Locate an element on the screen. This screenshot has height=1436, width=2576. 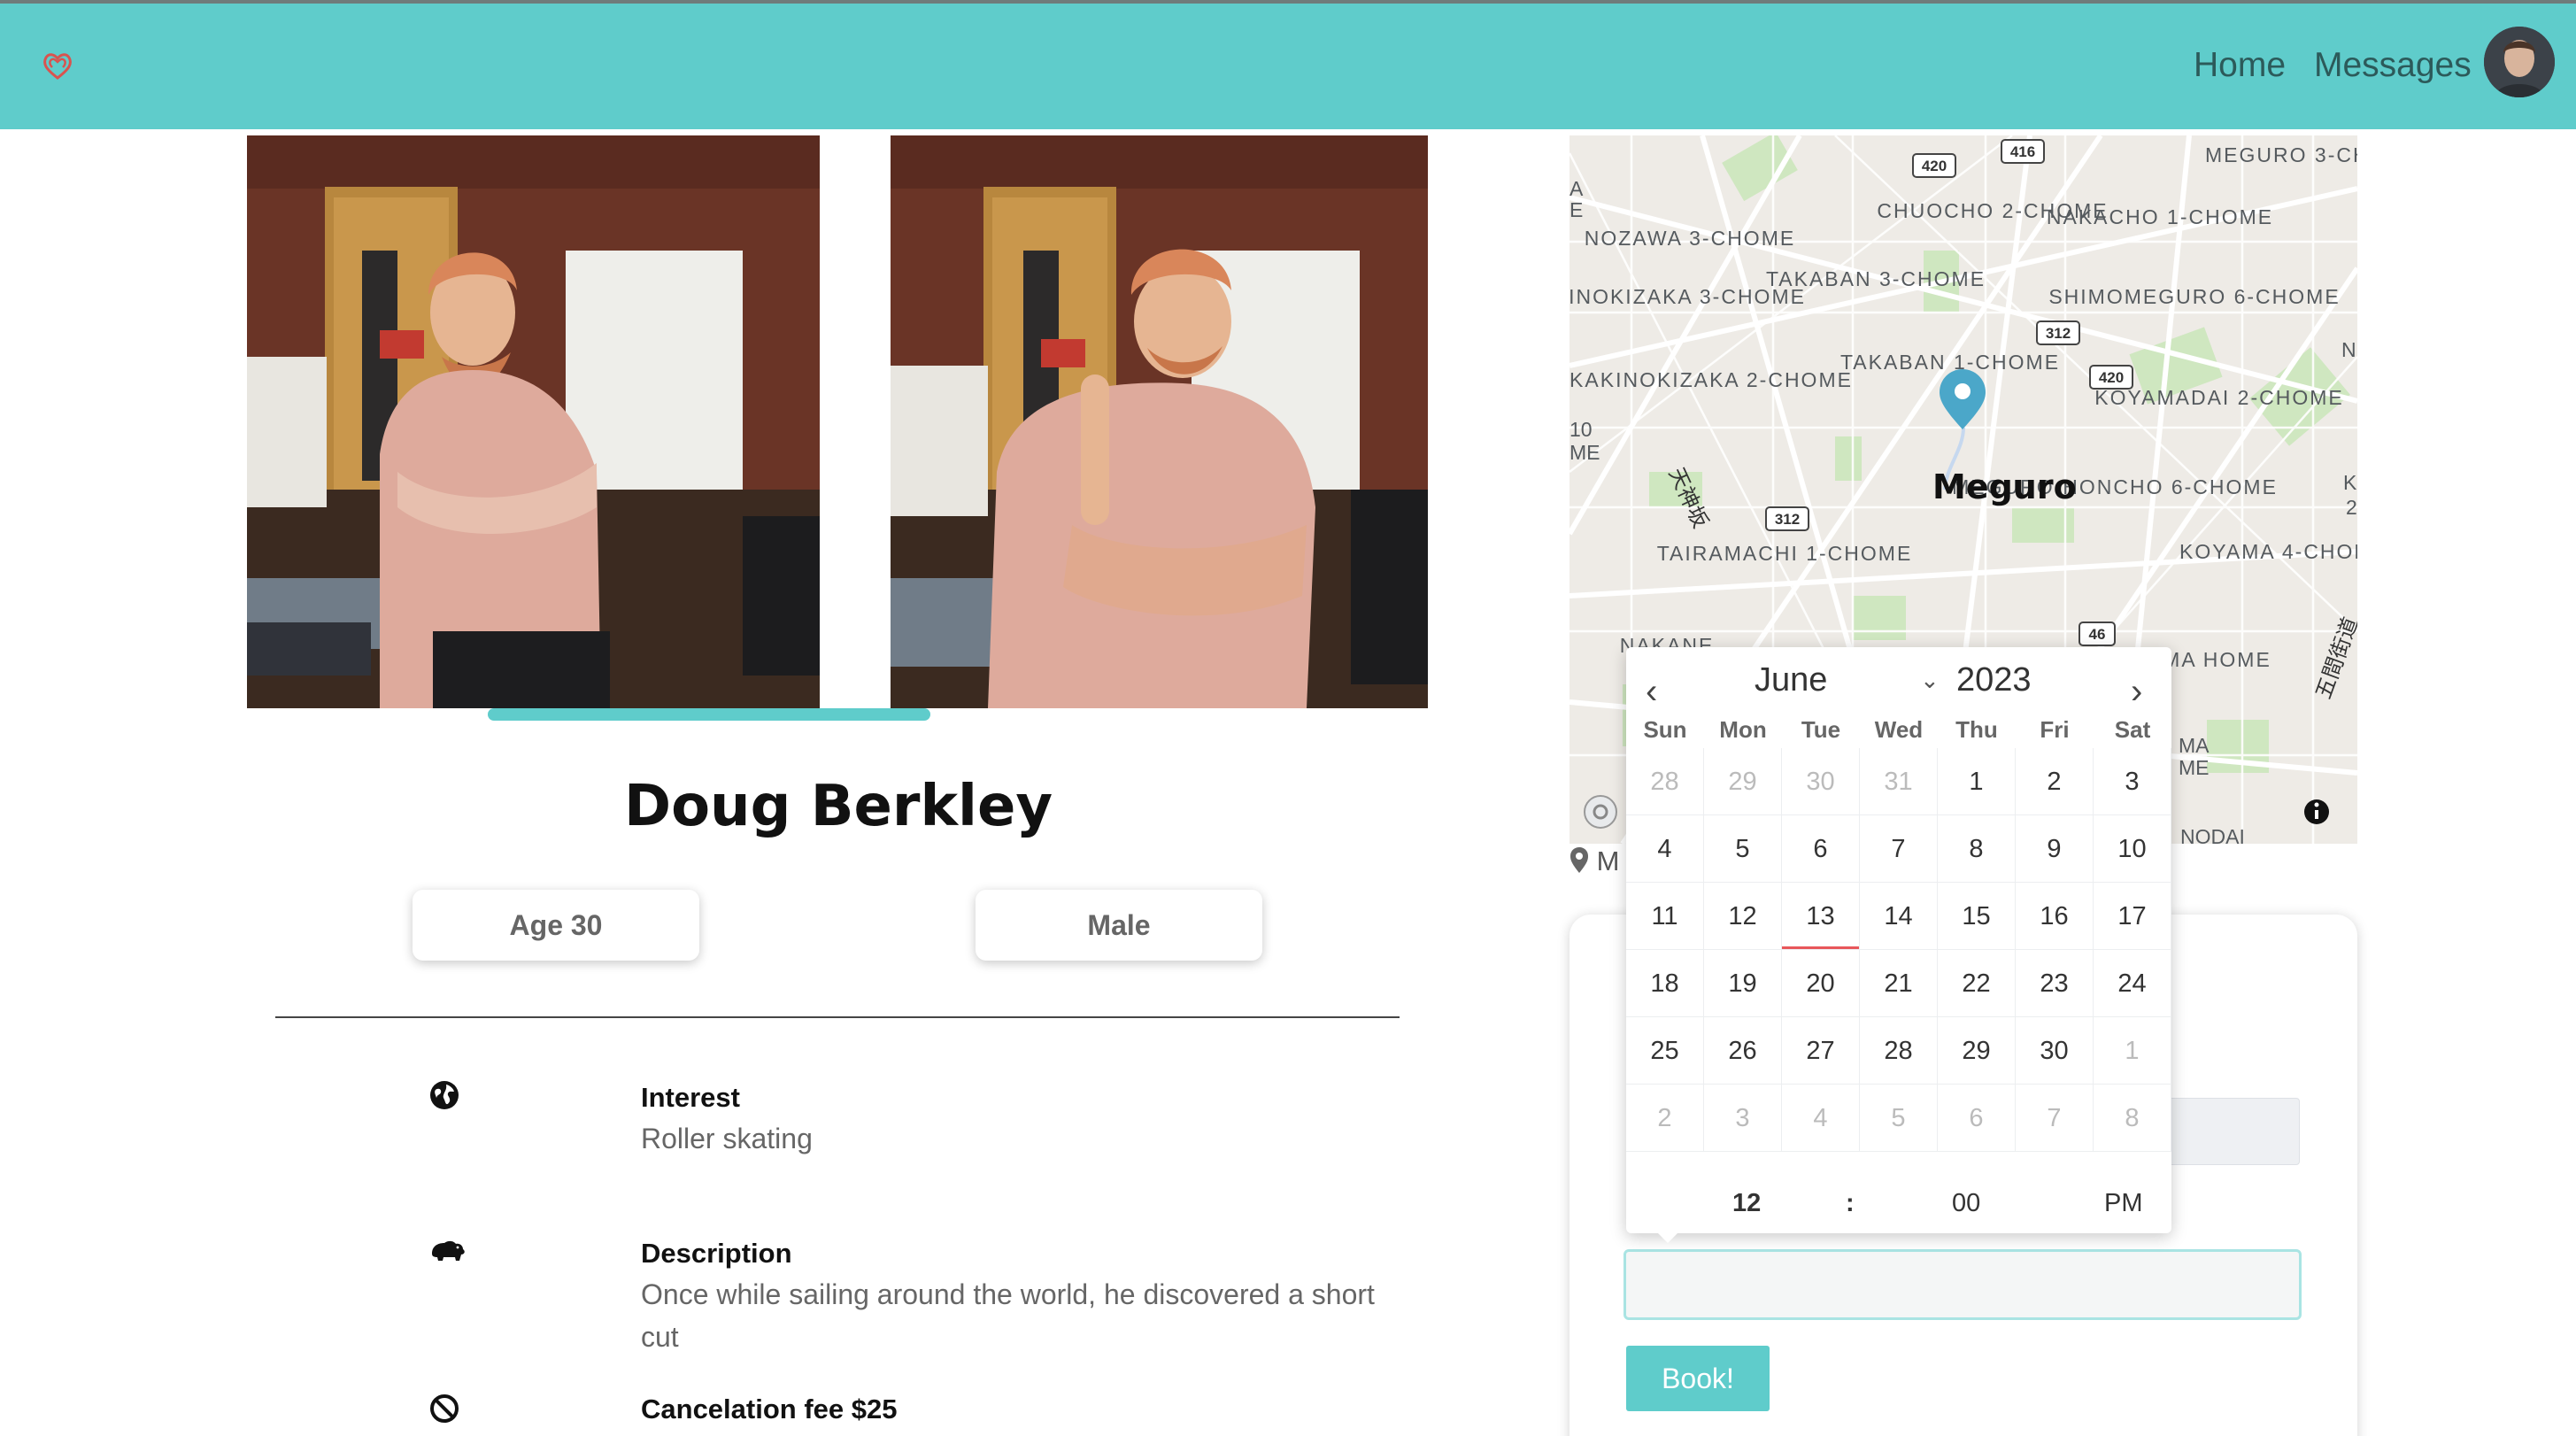
map-fragment-label: 2 is located at coordinates (2351, 507).